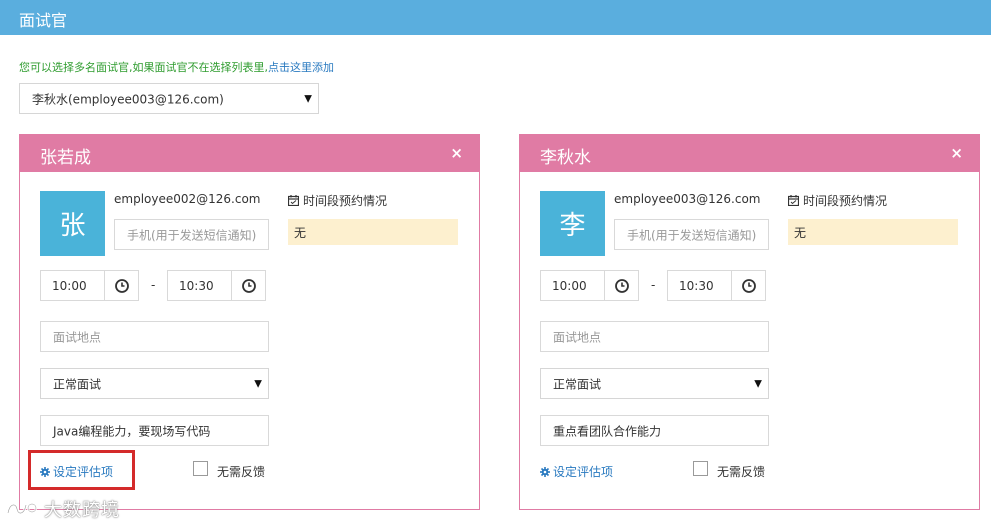 Image resolution: width=991 pixels, height=526 pixels. What do you see at coordinates (21, 509) in the screenshot?
I see `watermark-logo-icon` at bounding box center [21, 509].